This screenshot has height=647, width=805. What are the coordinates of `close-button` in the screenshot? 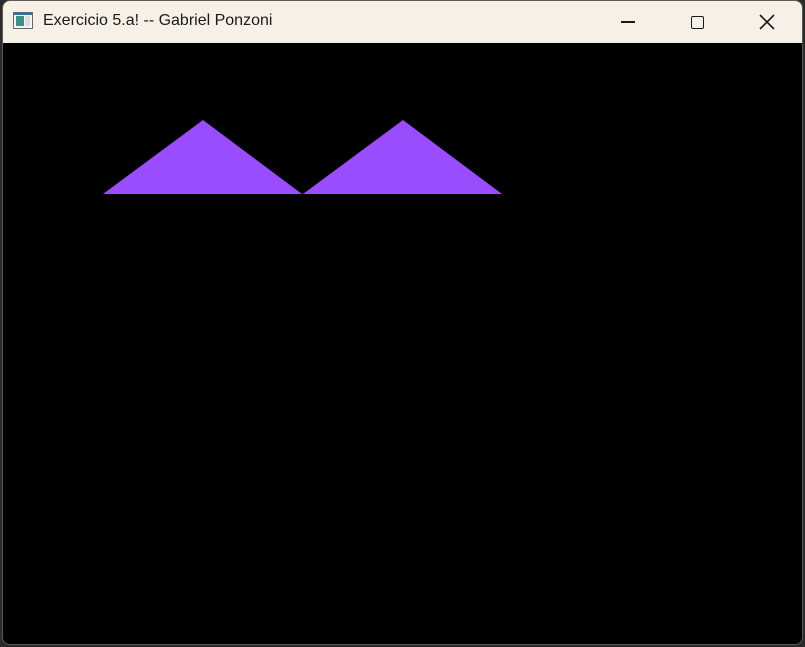 It's located at (767, 22).